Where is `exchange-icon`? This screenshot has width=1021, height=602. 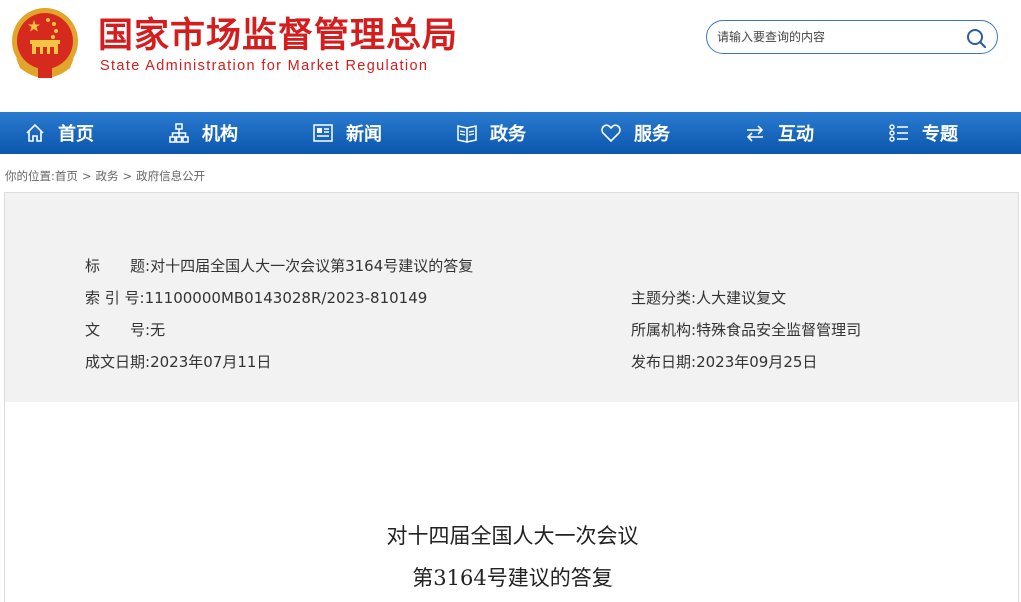
exchange-icon is located at coordinates (755, 133).